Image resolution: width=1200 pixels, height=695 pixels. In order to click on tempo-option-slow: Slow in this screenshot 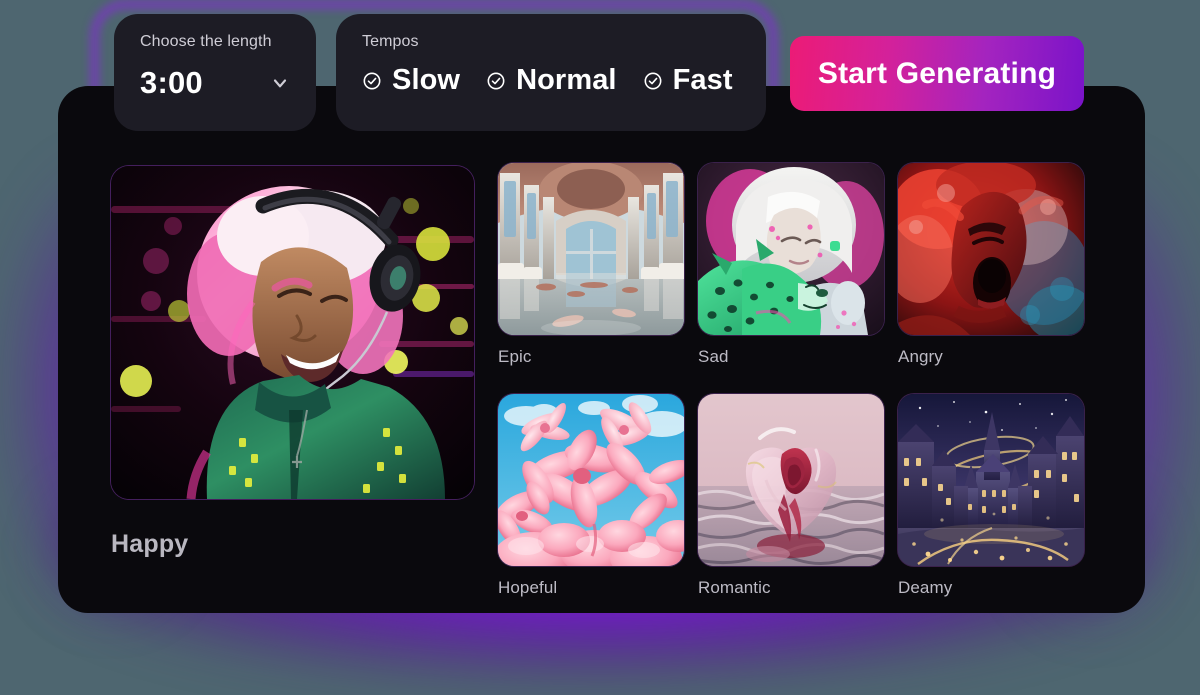, I will do `click(411, 80)`.